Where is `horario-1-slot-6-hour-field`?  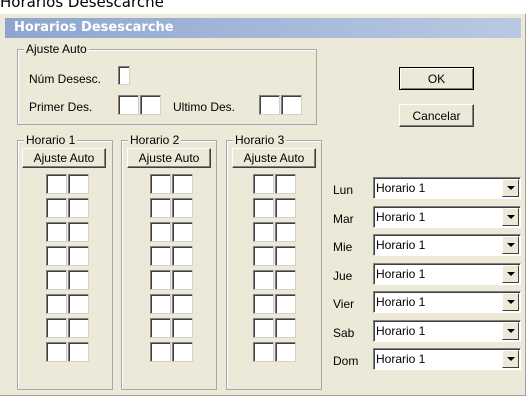
horario-1-slot-6-hour-field is located at coordinates (56, 304).